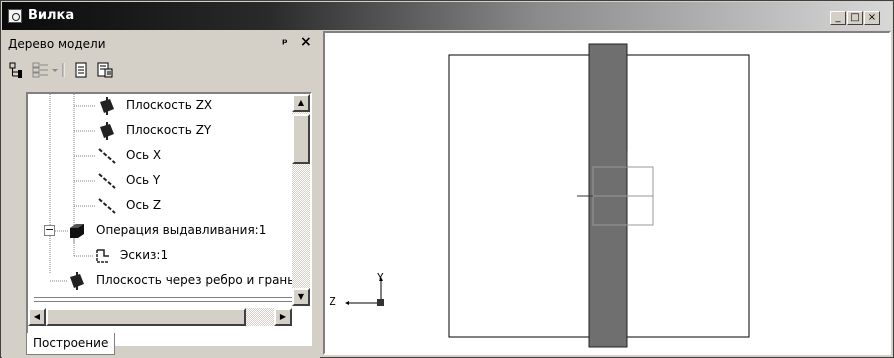 Image resolution: width=894 pixels, height=358 pixels. What do you see at coordinates (102, 256) in the screenshot?
I see `sketch-icon` at bounding box center [102, 256].